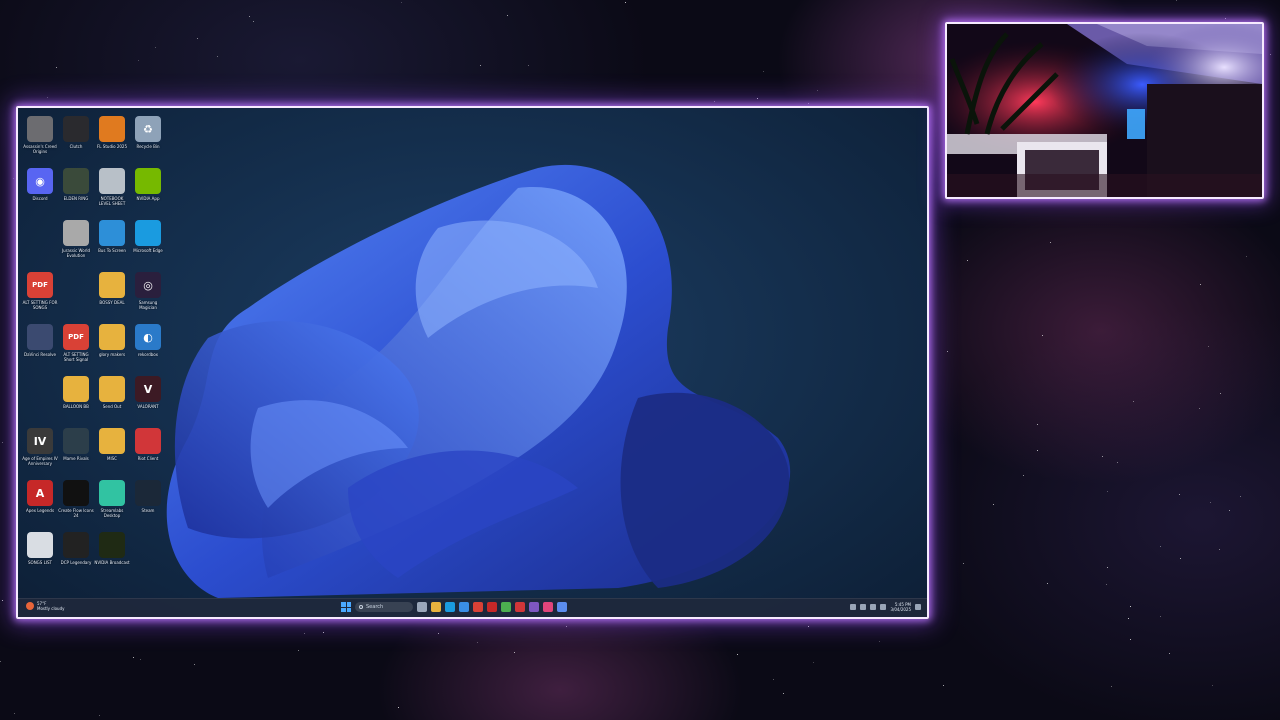  Describe the element at coordinates (450, 607) in the screenshot. I see `edge-icon` at that location.